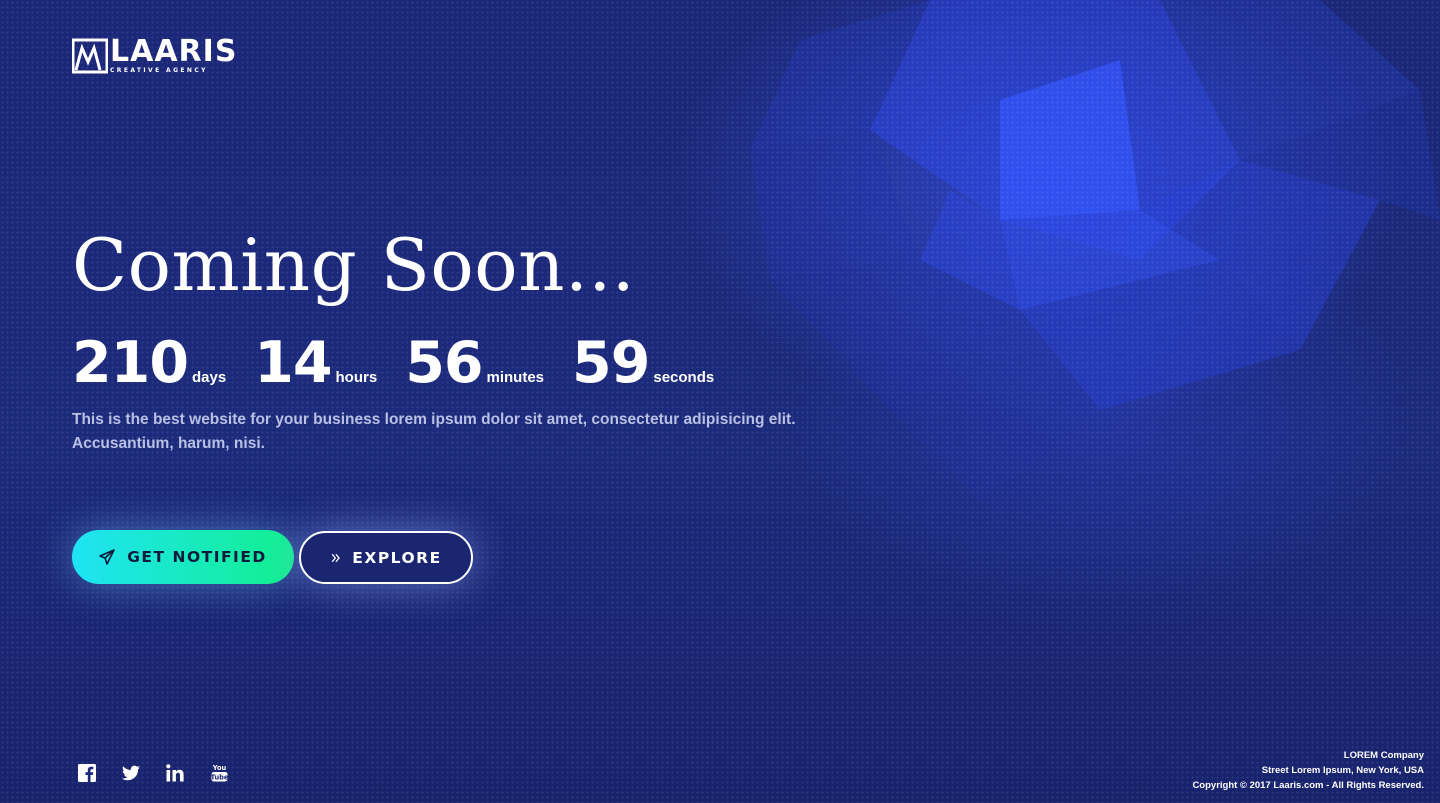 The height and width of the screenshot is (803, 1440). I want to click on countdown-seconds: 59 seconds, so click(643, 363).